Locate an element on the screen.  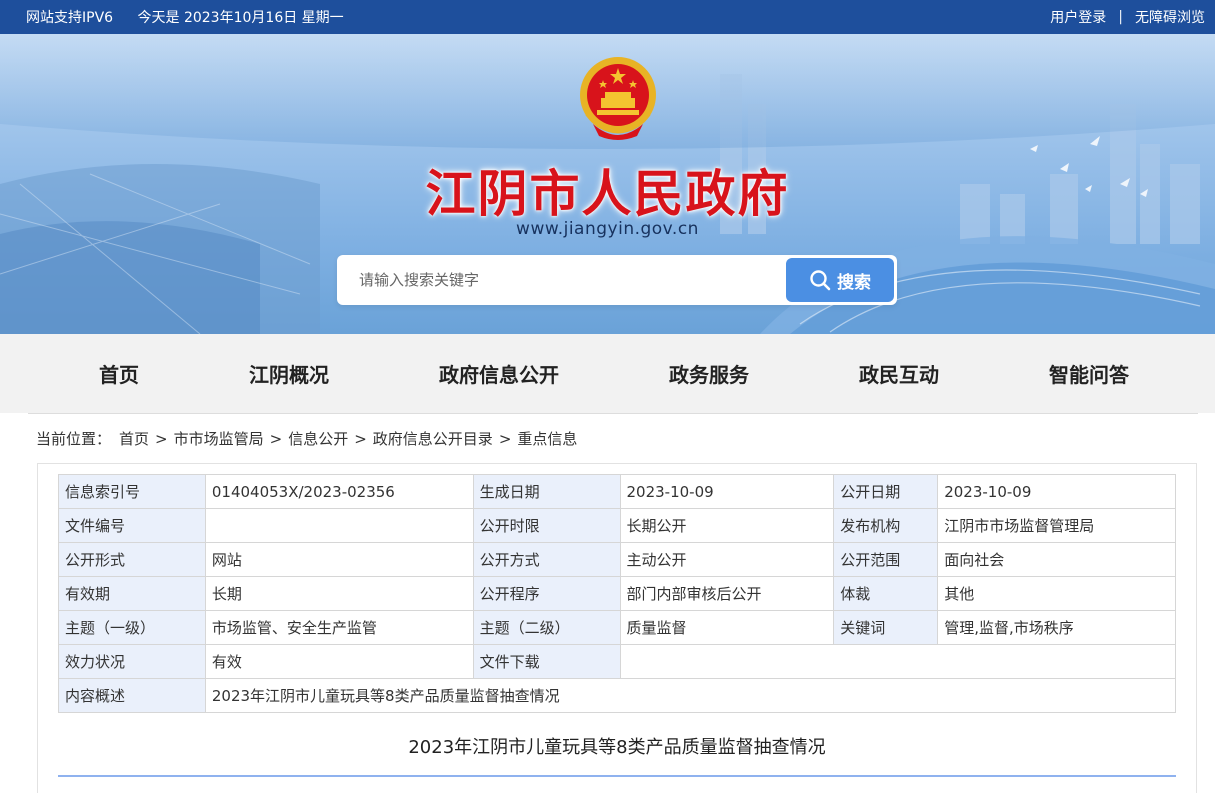
nav-item-interaction: 政民互动 is located at coordinates (899, 373).